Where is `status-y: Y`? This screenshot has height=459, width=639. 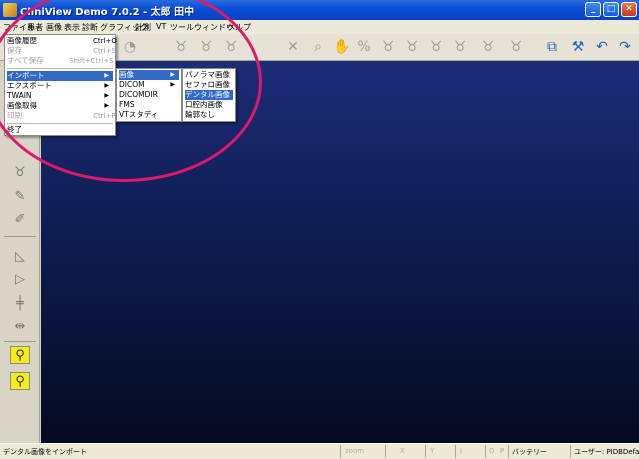 status-y: Y is located at coordinates (432, 451).